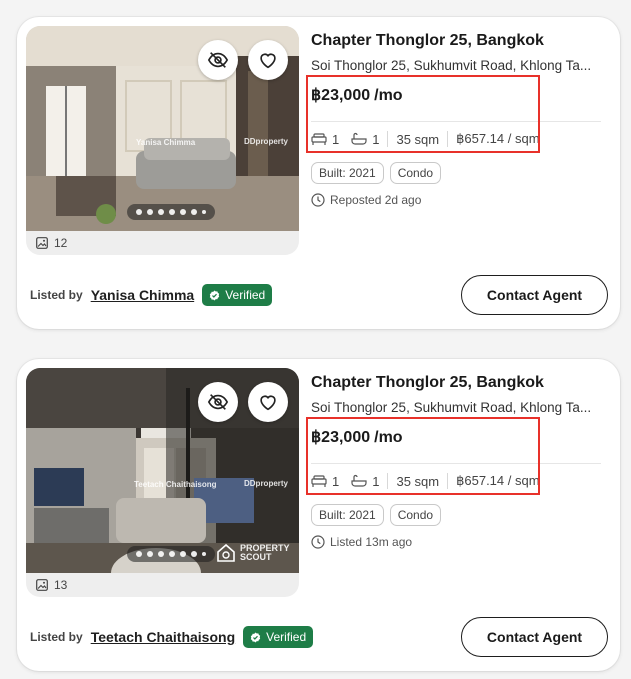  I want to click on posted-text: Reposted 2d ago, so click(376, 200).